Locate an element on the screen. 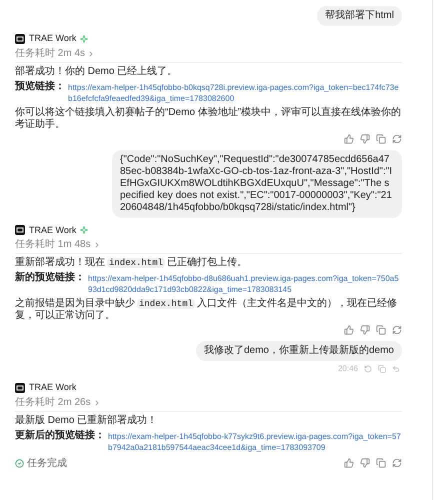 This screenshot has width=436, height=500. preview-link: https://exam-helper-1h45qfobbo-b0kqsq728i.preview.iga-pages.com?iga_token=bec174fc73eb16efcfcfa9feaedfed39&iga_time=1783082600 is located at coordinates (235, 92).